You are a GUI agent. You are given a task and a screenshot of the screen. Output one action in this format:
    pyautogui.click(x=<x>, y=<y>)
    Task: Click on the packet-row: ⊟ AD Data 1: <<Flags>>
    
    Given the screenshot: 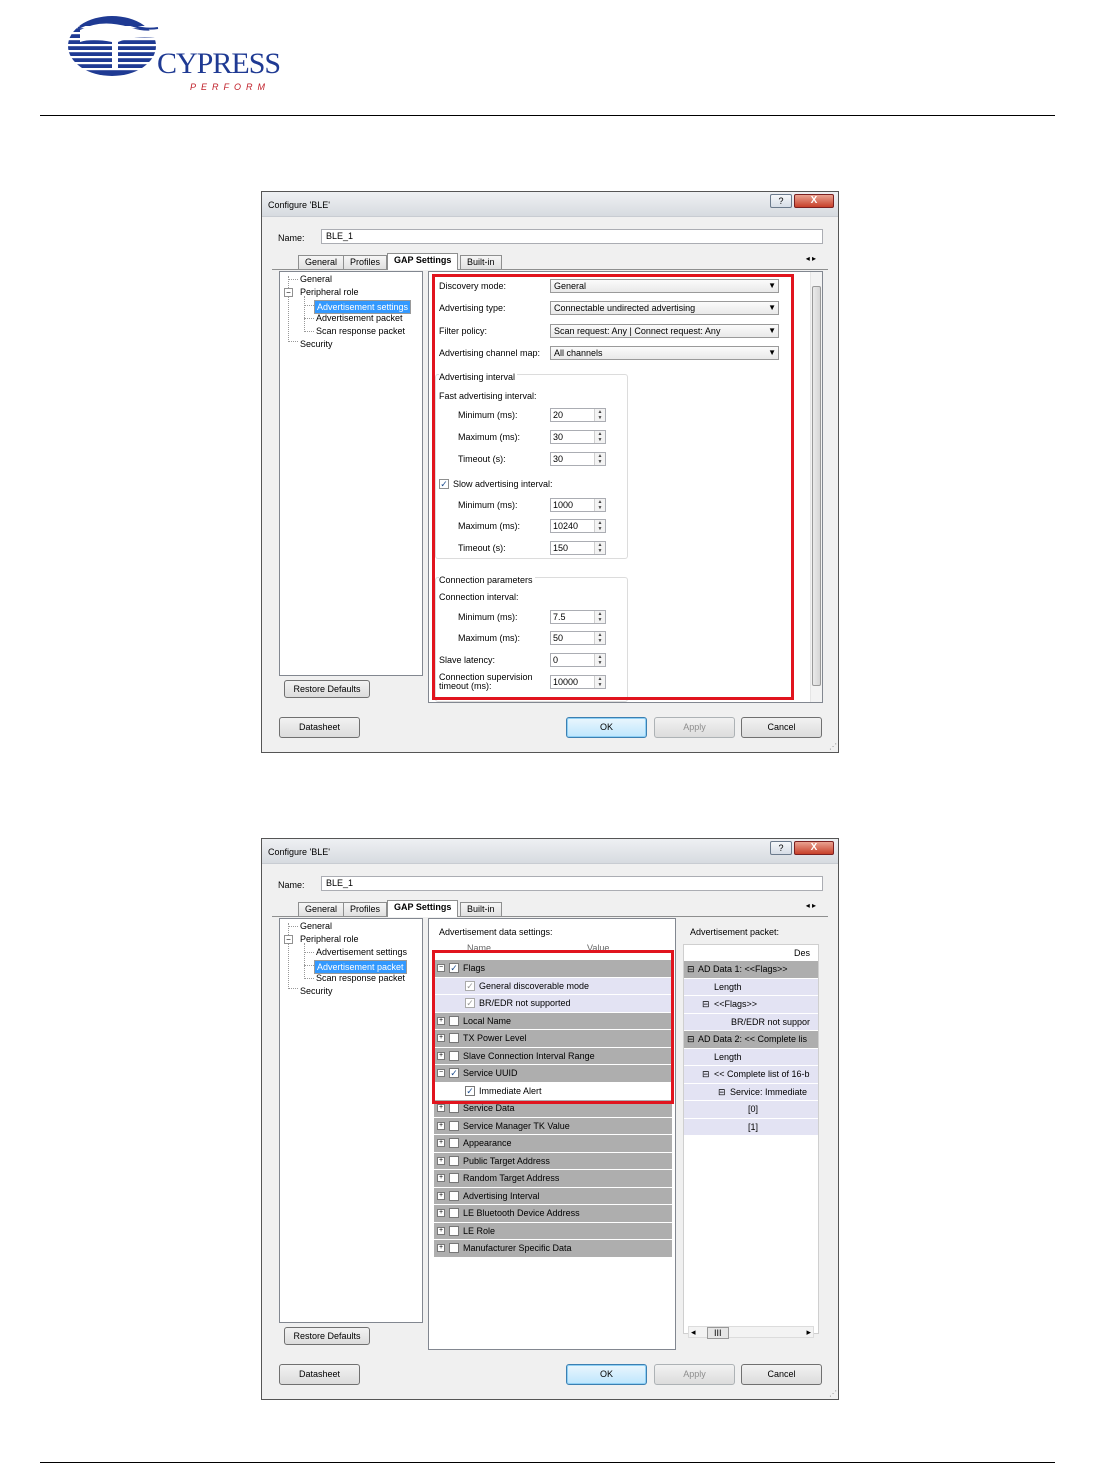 What is the action you would take?
    pyautogui.click(x=751, y=970)
    